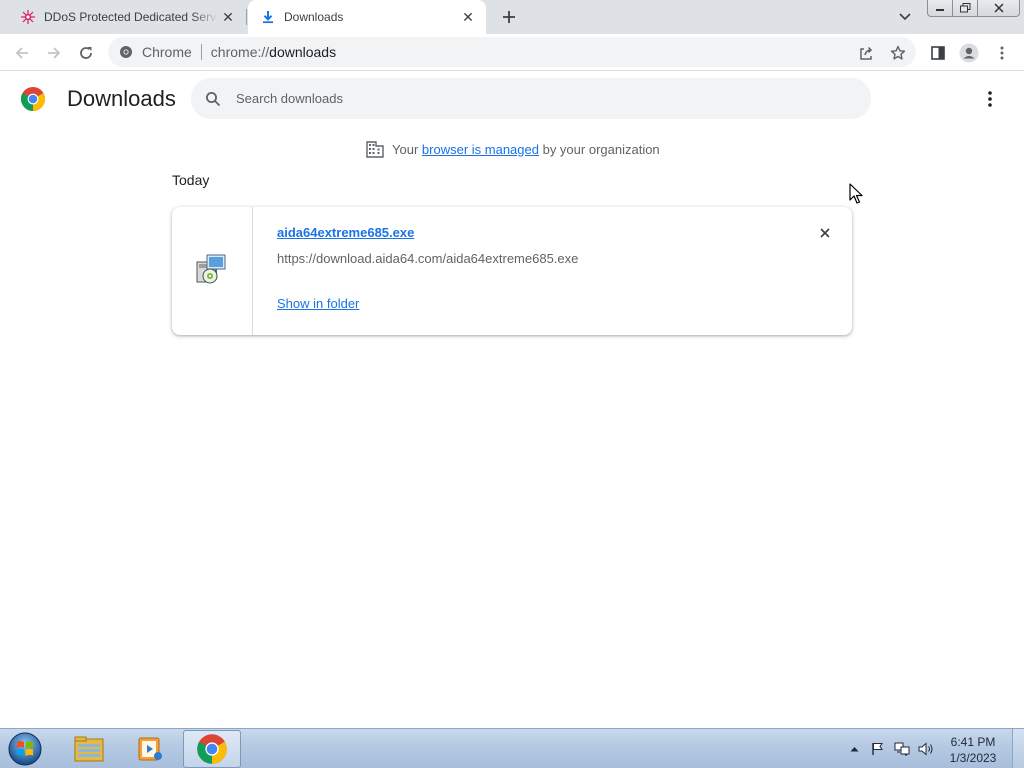 This screenshot has height=768, width=1024. What do you see at coordinates (314, 17) in the screenshot?
I see `tab-title: Downloads` at bounding box center [314, 17].